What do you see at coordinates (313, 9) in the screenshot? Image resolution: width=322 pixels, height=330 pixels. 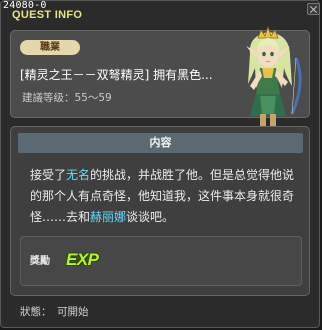 I see `close-icon` at bounding box center [313, 9].